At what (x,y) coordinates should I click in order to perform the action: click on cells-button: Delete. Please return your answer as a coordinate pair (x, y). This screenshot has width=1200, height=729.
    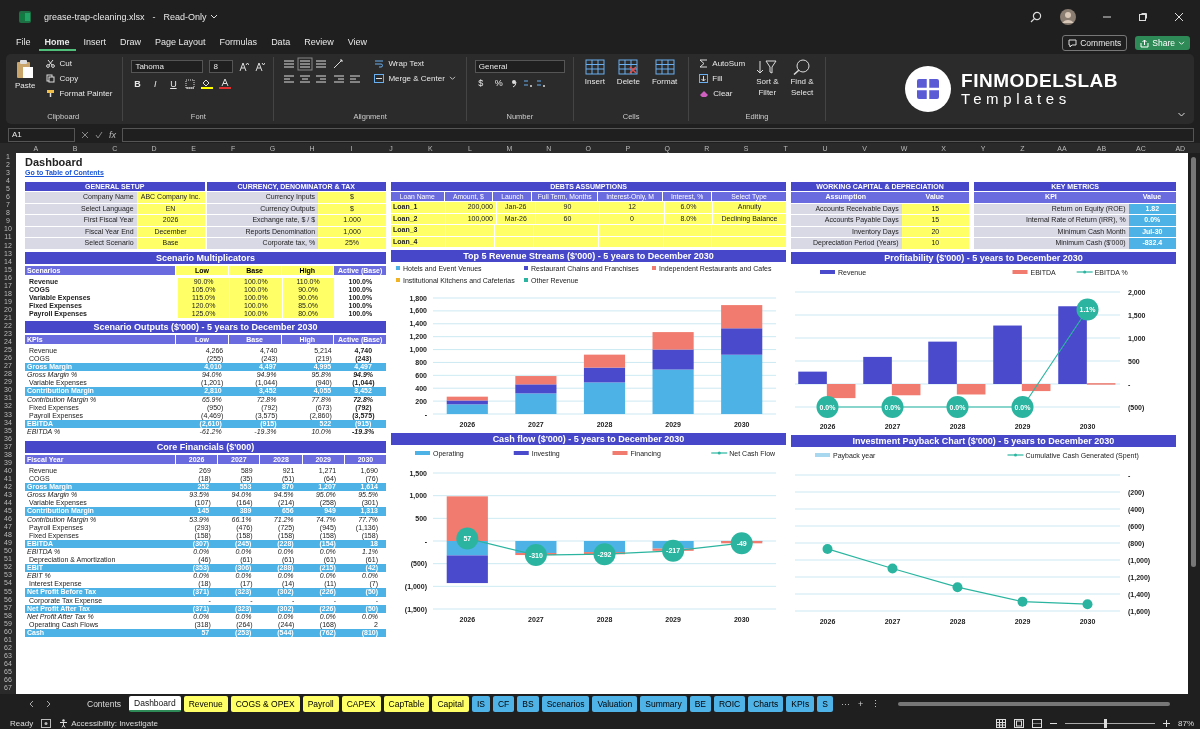
    Looking at the image, I should click on (628, 72).